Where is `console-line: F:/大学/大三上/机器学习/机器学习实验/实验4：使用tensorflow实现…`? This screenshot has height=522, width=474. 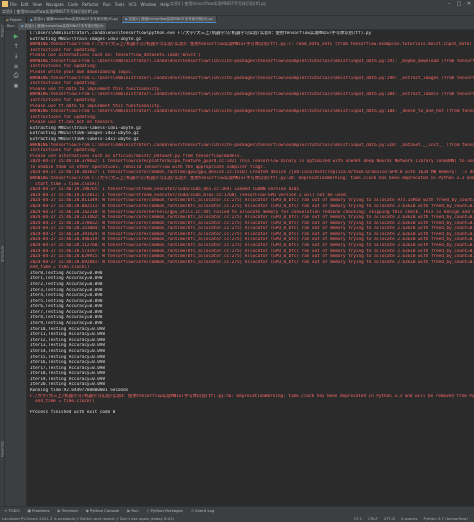
console-line: F:/大学/大三上/机器学习/机器学习实验/实验4：使用tensorflow实现… is located at coordinates (252, 396).